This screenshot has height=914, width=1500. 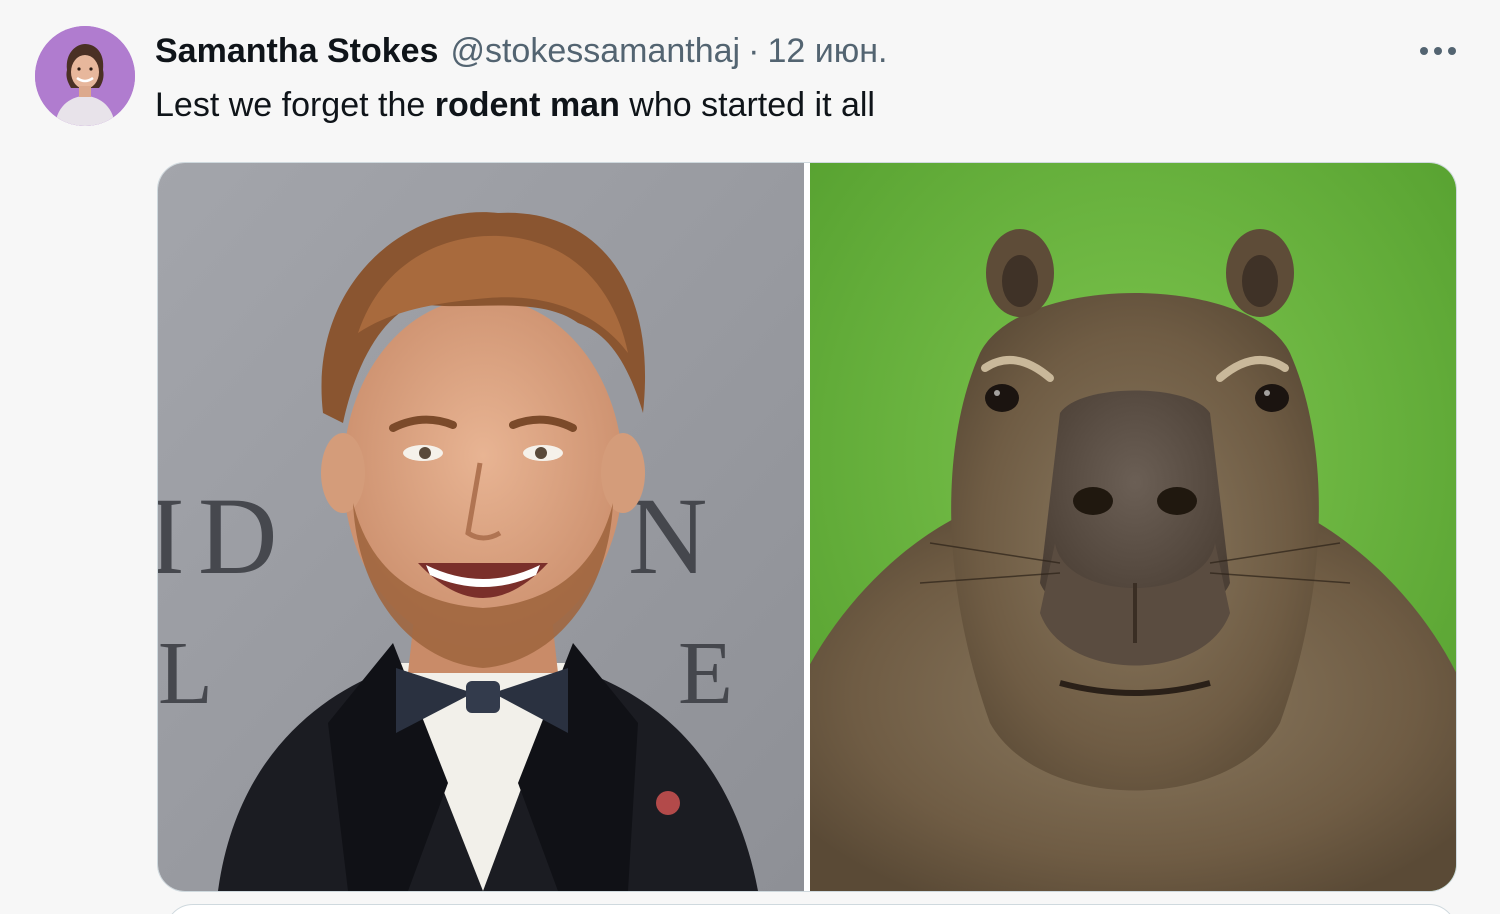 I want to click on tweet-text-end: who started it all, so click(x=747, y=105).